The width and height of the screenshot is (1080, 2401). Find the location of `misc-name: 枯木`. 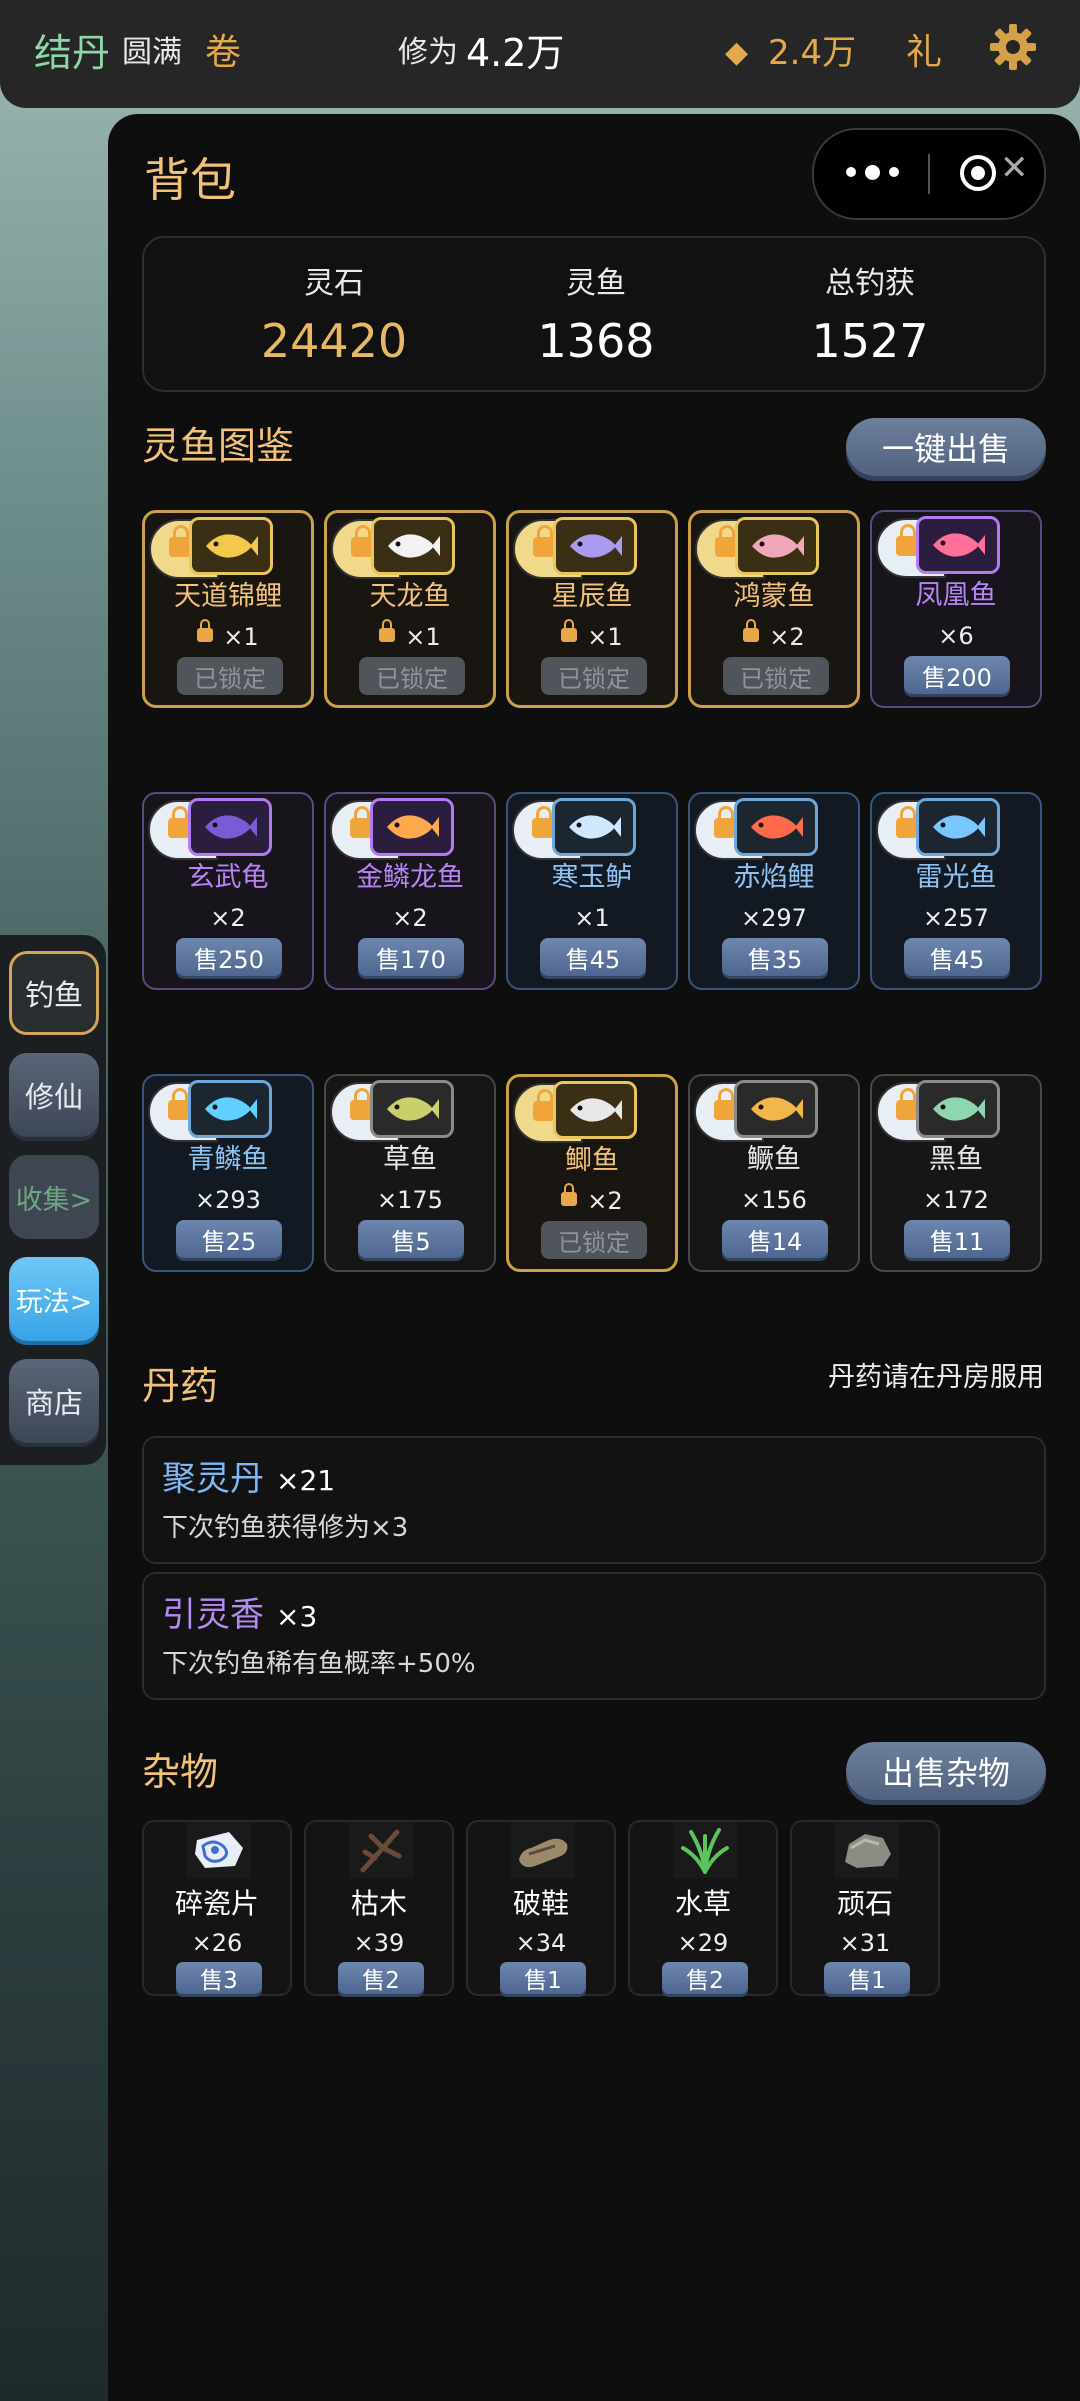

misc-name: 枯木 is located at coordinates (378, 1903).